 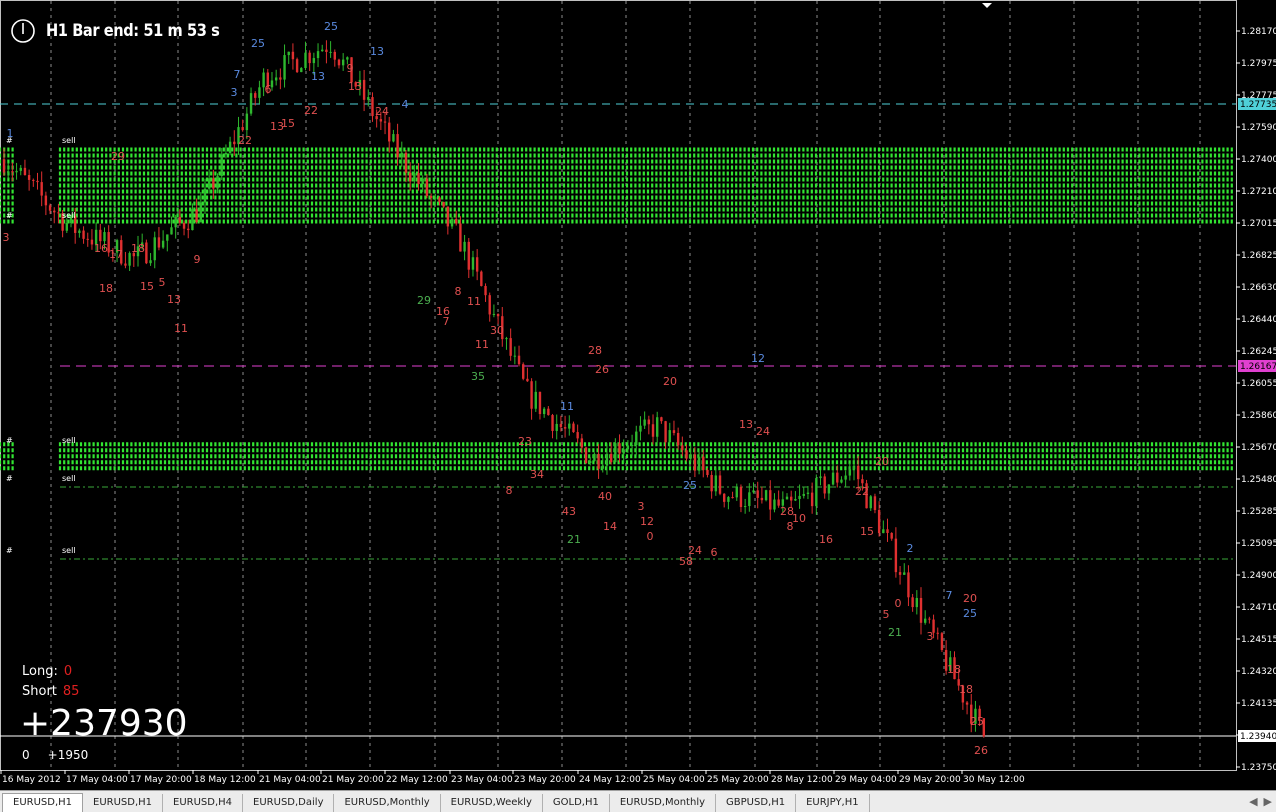 What do you see at coordinates (43, 802) in the screenshot?
I see `tab-chart-1: EURUSD,H1` at bounding box center [43, 802].